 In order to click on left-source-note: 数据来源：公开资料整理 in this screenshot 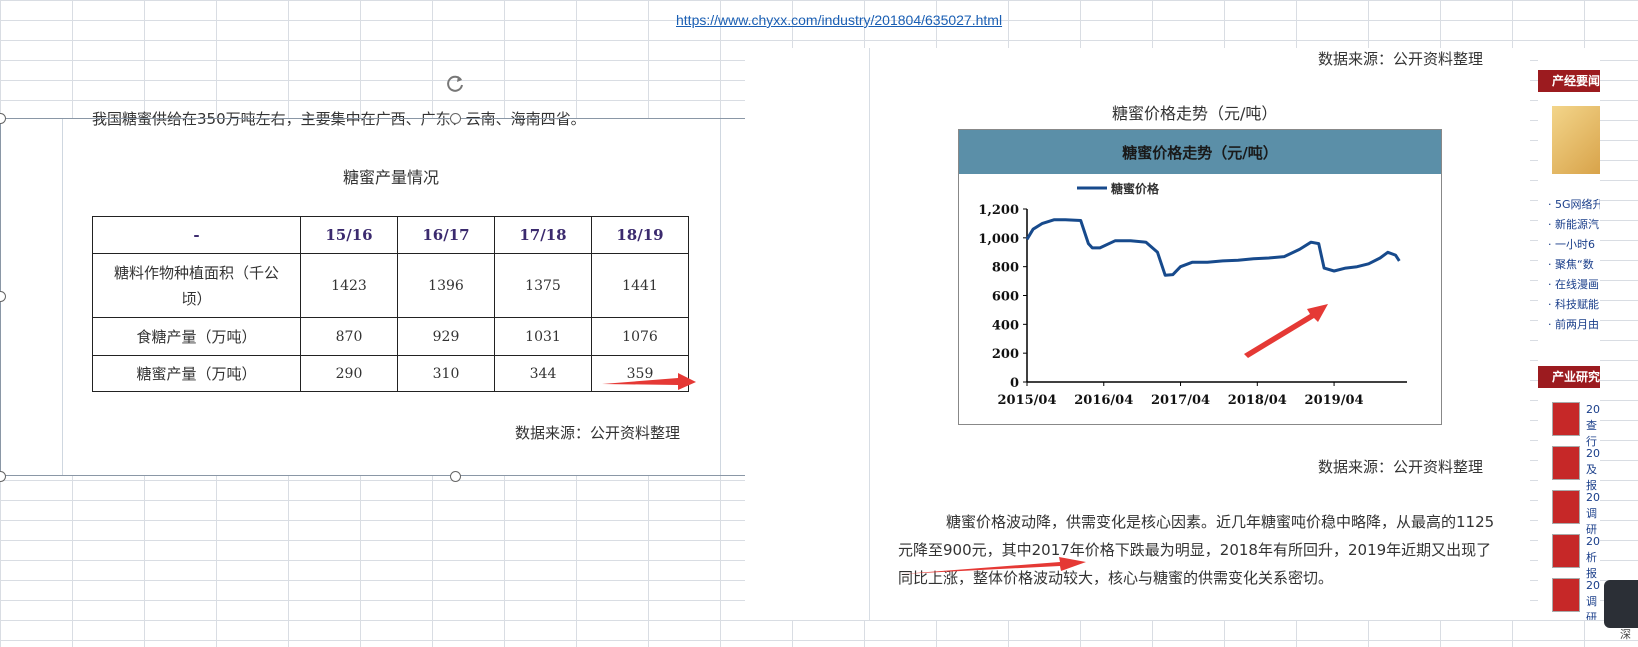, I will do `click(598, 433)`.